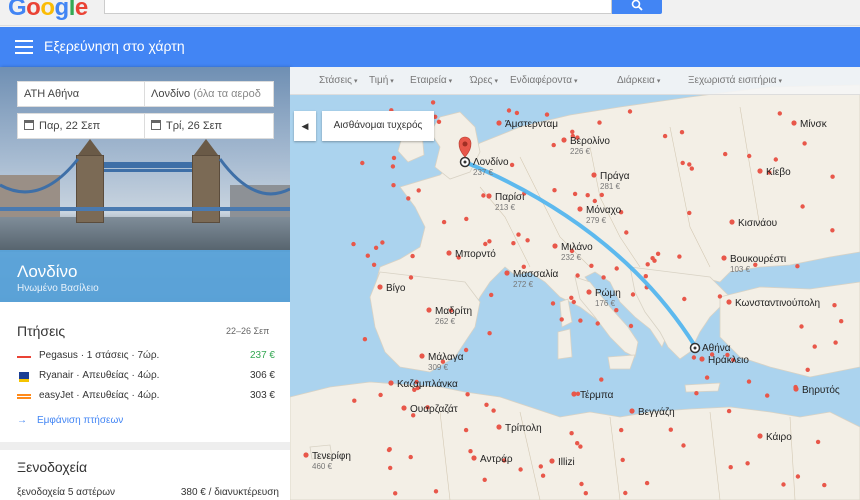 The width and height of the screenshot is (860, 500). I want to click on map-city-label: Ρώμη, so click(608, 293).